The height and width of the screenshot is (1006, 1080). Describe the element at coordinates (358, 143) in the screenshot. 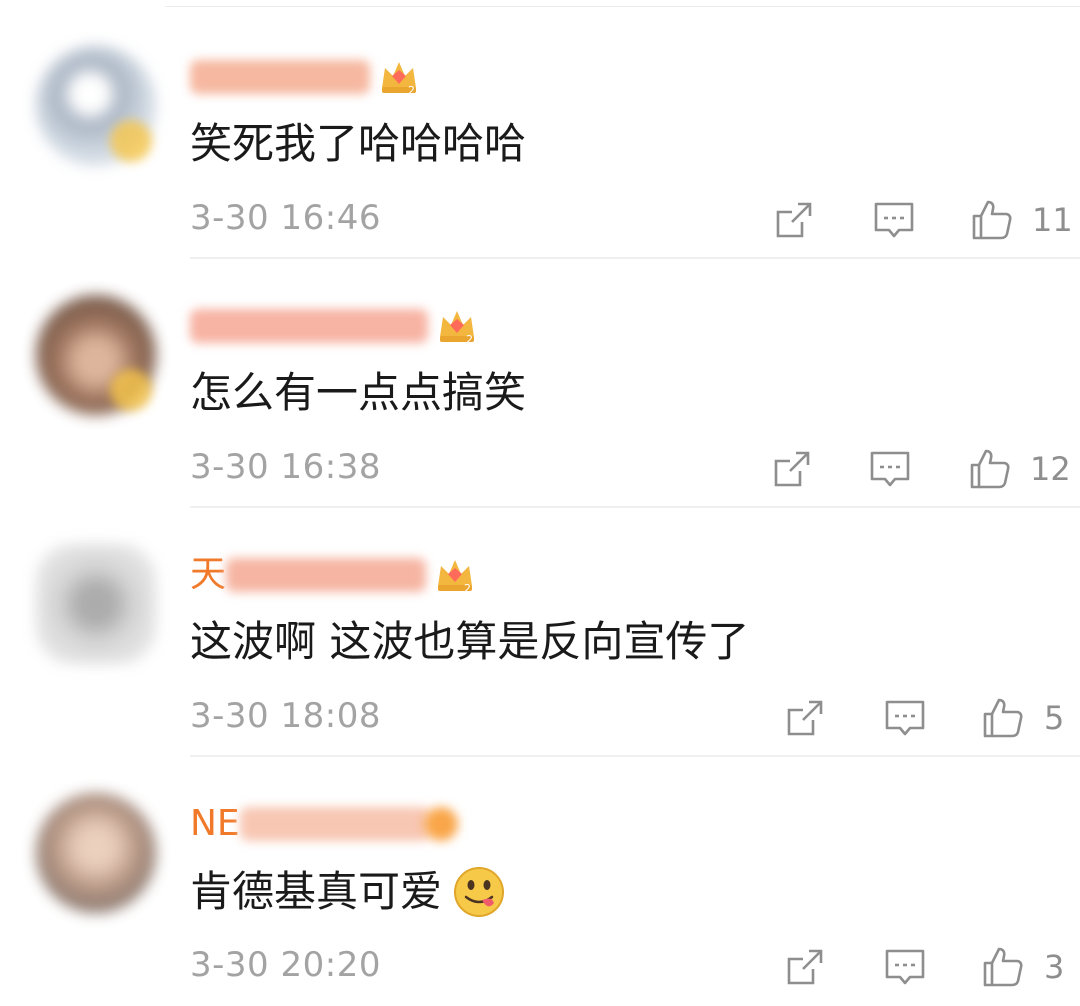

I see `comment-text: 笑死我了哈哈哈哈` at that location.